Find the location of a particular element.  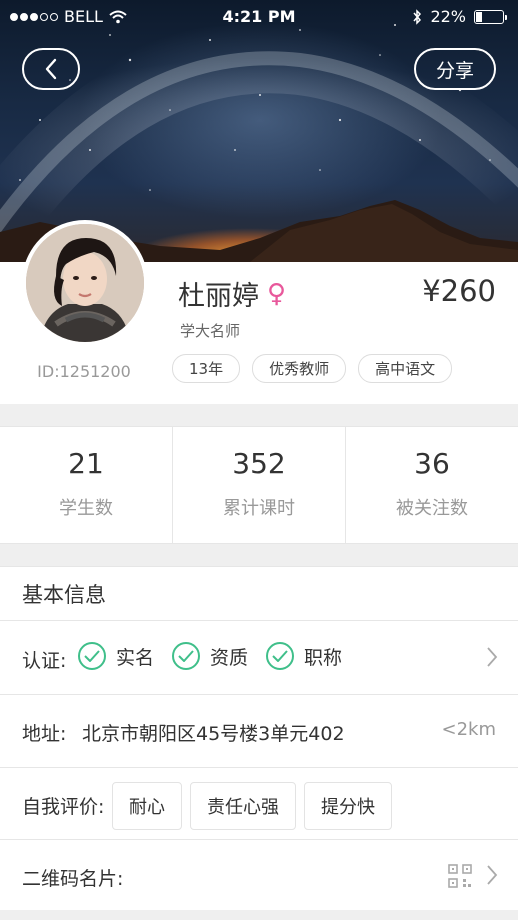

stats-bar: 21 学生数 352 累计课时 36 被关注数 is located at coordinates (259, 485).